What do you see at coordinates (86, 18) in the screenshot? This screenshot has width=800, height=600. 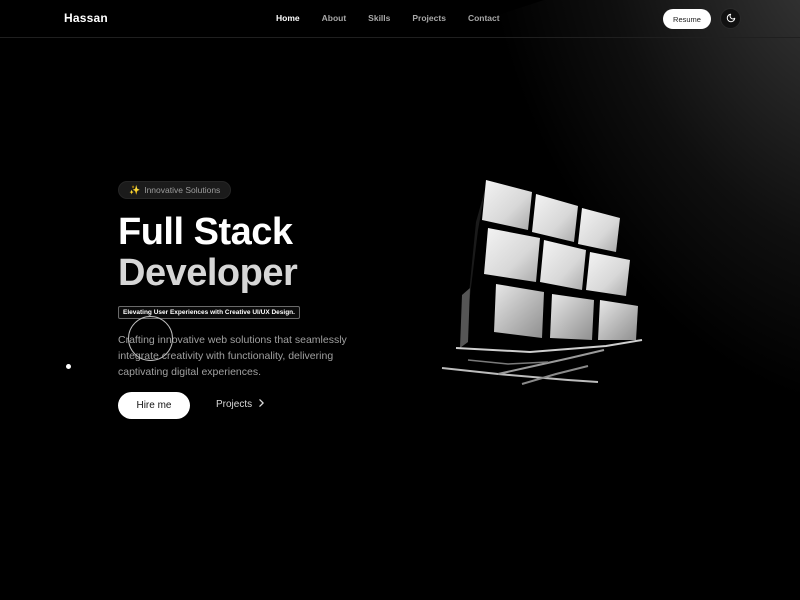 I see `logo: Hassan` at bounding box center [86, 18].